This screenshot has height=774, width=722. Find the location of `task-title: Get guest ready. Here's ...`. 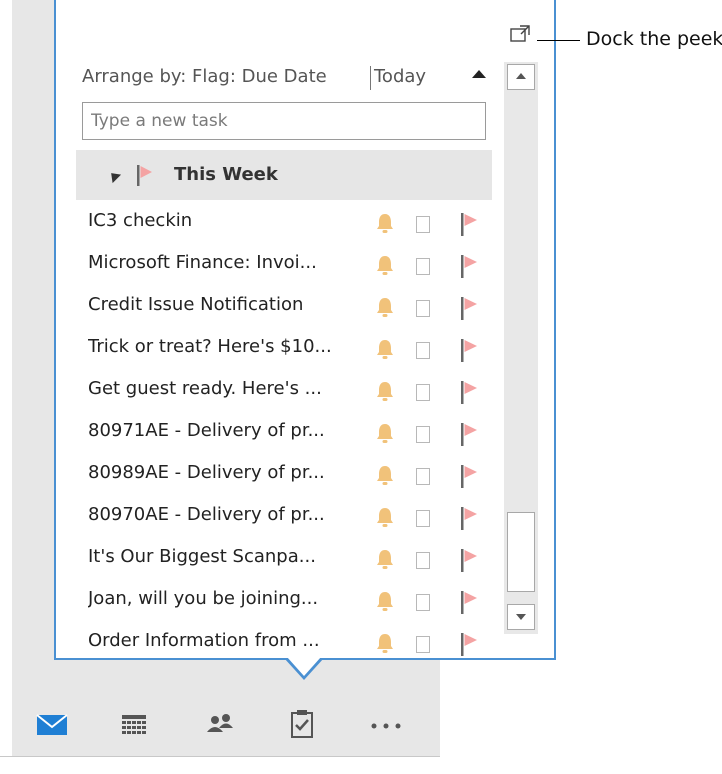

task-title: Get guest ready. Here's ... is located at coordinates (228, 388).